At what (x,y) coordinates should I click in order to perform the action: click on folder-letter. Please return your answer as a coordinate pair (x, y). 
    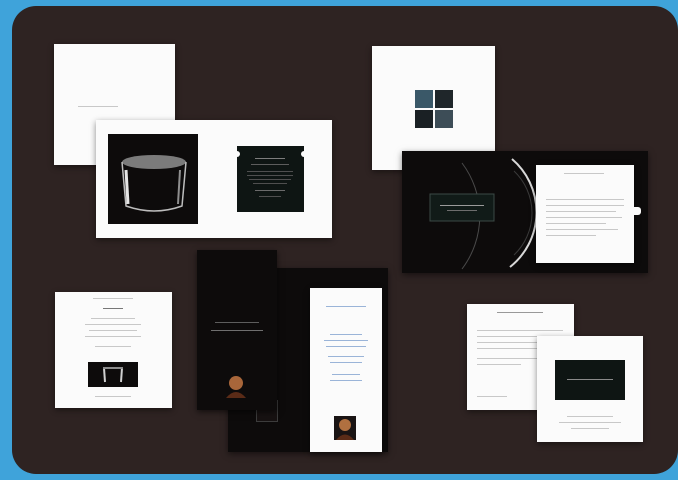
    Looking at the image, I should click on (585, 214).